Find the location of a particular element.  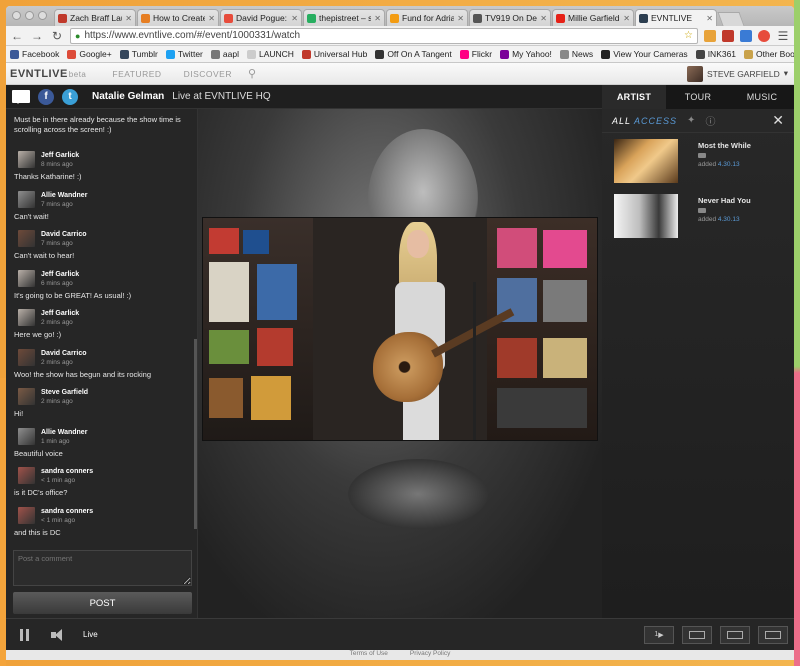

bookmark-item: Universal Hub is located at coordinates (334, 54).